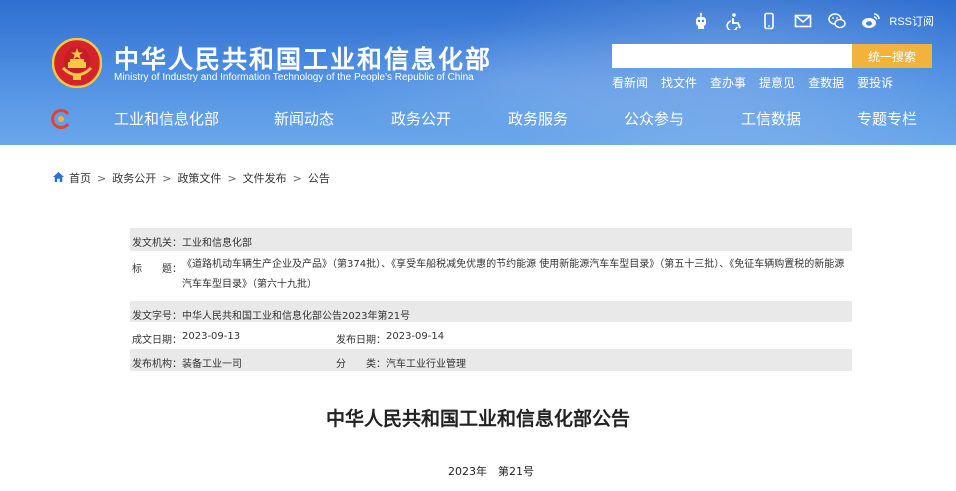 The height and width of the screenshot is (491, 956). What do you see at coordinates (491, 335) in the screenshot?
I see `meta-row-dates: 成文日期： 2023-09-13 发布日期： 2023-09-14` at bounding box center [491, 335].